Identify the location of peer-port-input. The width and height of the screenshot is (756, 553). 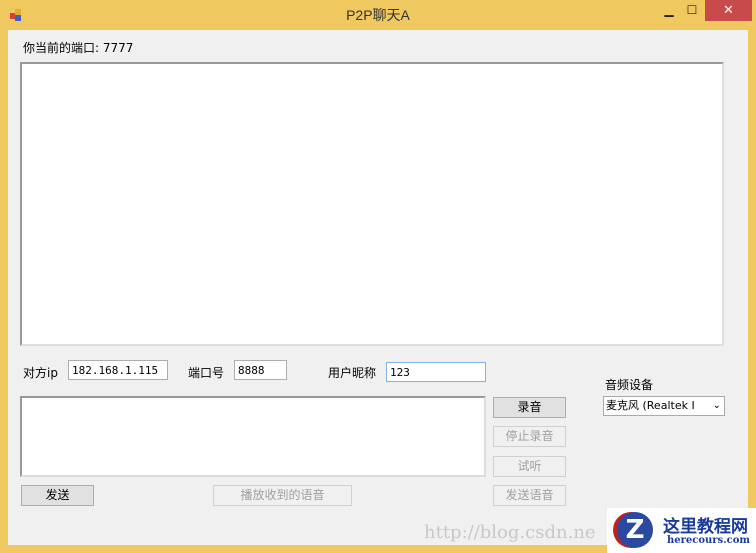
(260, 370).